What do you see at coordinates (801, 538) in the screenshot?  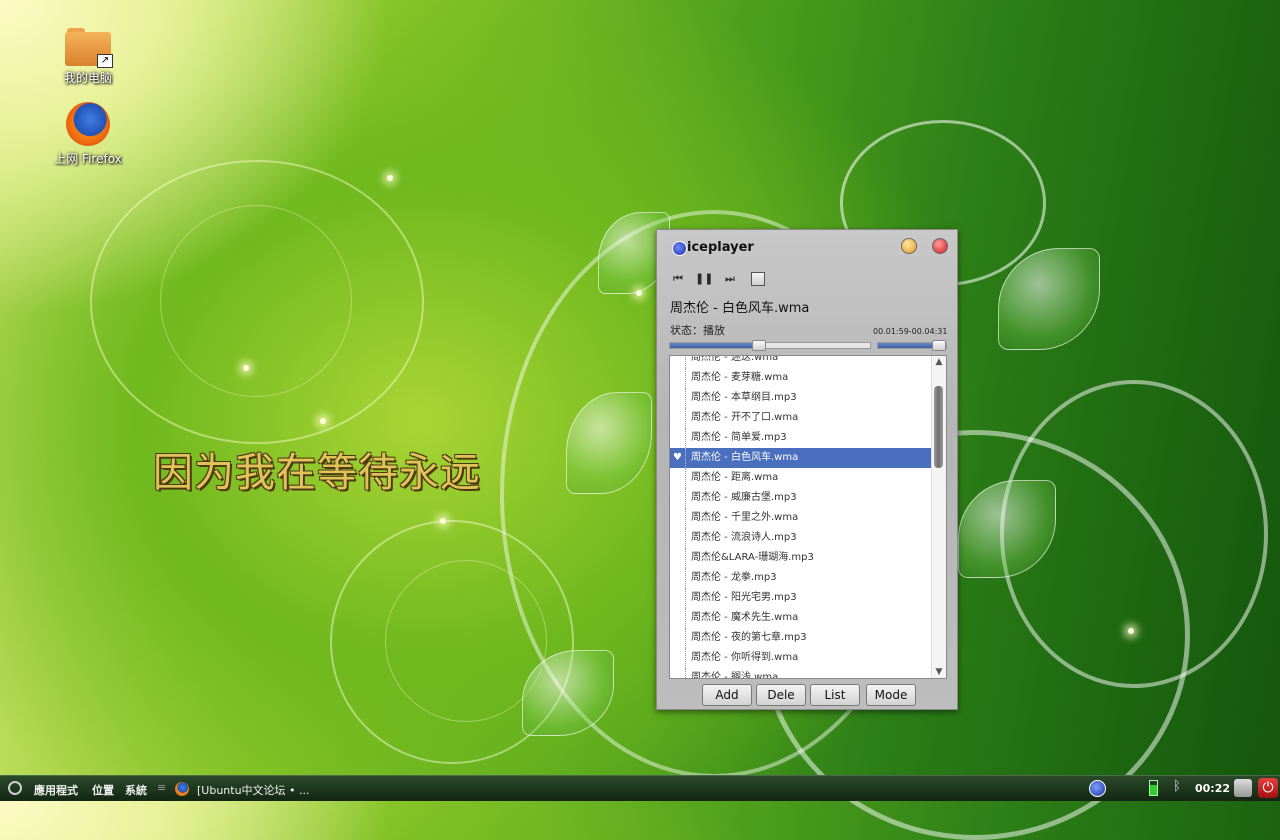 I see `playlist-item: 周杰伦 - 流浪诗人.mp3` at bounding box center [801, 538].